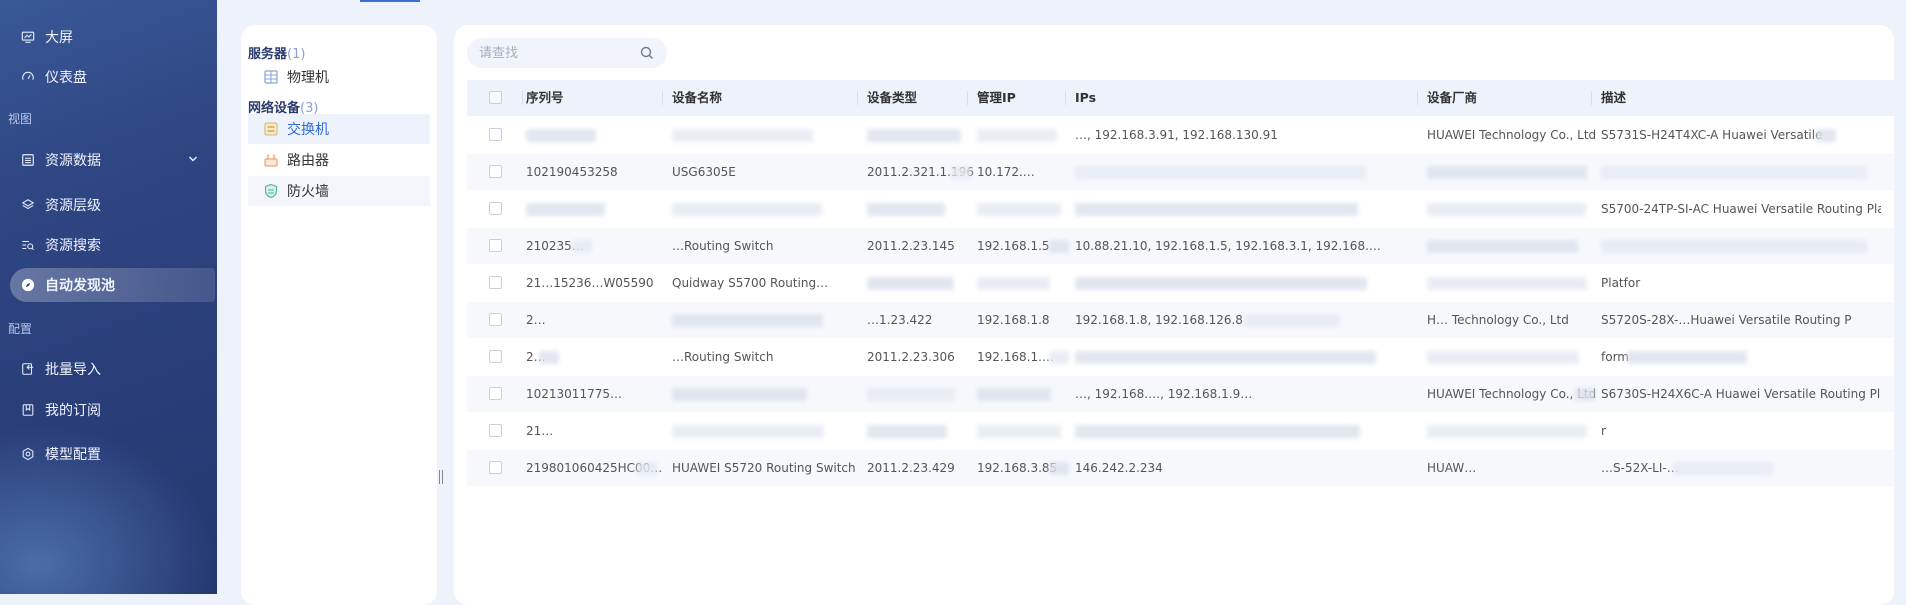  Describe the element at coordinates (495, 97) in the screenshot. I see `select-all-checkbox` at that location.